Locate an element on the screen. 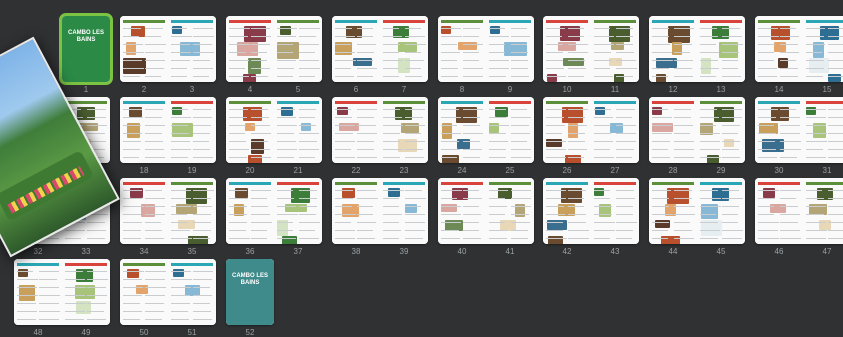 The width and height of the screenshot is (843, 337). spread-thumbnail-1: CAMBO LES BAINS is located at coordinates (86, 49).